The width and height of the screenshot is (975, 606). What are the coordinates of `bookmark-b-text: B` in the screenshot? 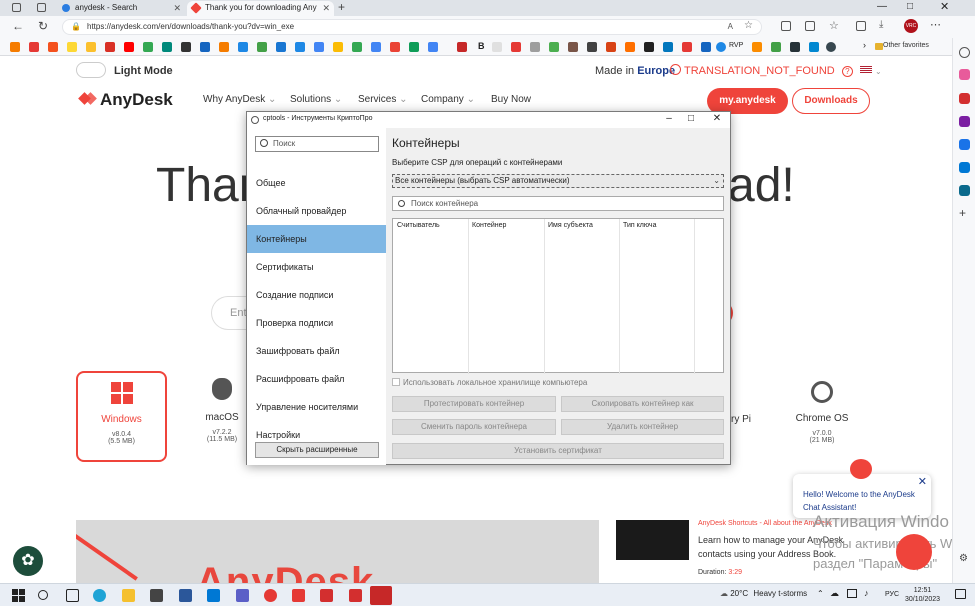 It's located at (481, 46).